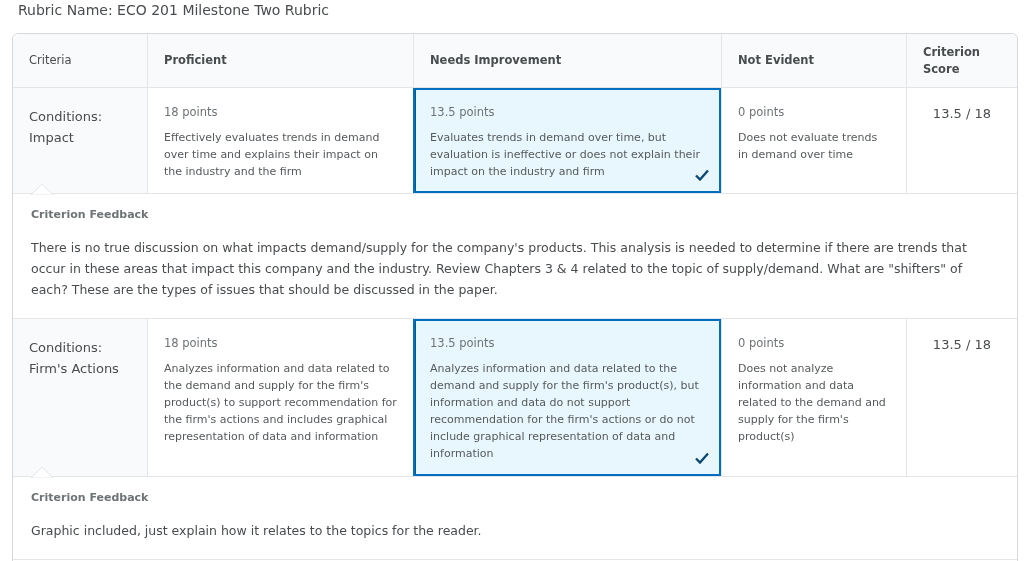 The width and height of the screenshot is (1024, 561). What do you see at coordinates (567, 397) in the screenshot?
I see `level-cell: 13.5 points Analyzes information and data related to the demand and supply for the firm's product(s), but information and data do not support recommendation for the firm's actions or do not include graphical representation of data and information` at bounding box center [567, 397].